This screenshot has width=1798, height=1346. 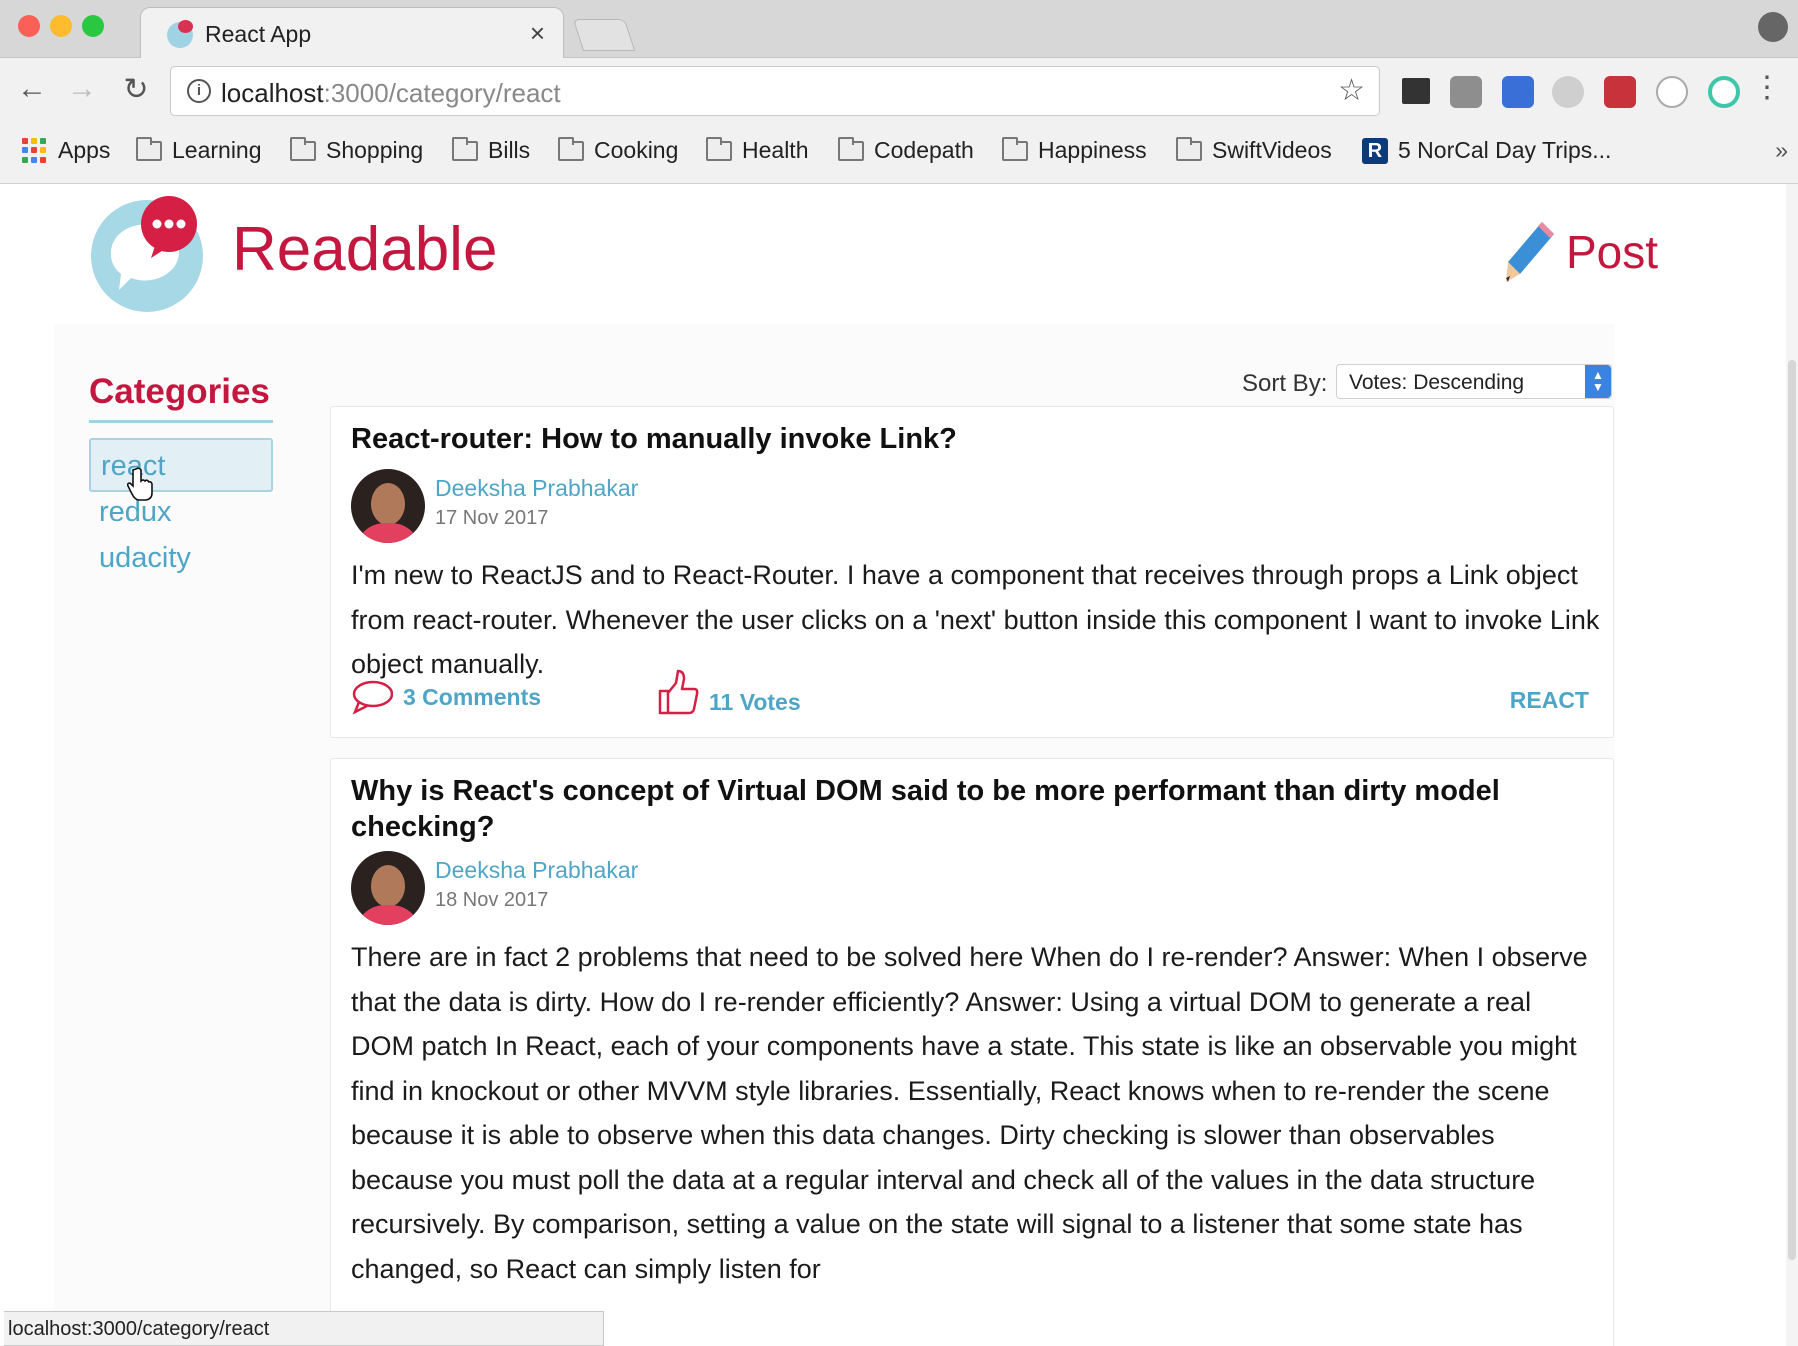 What do you see at coordinates (35, 150) in the screenshot?
I see `apps-grid-icon` at bounding box center [35, 150].